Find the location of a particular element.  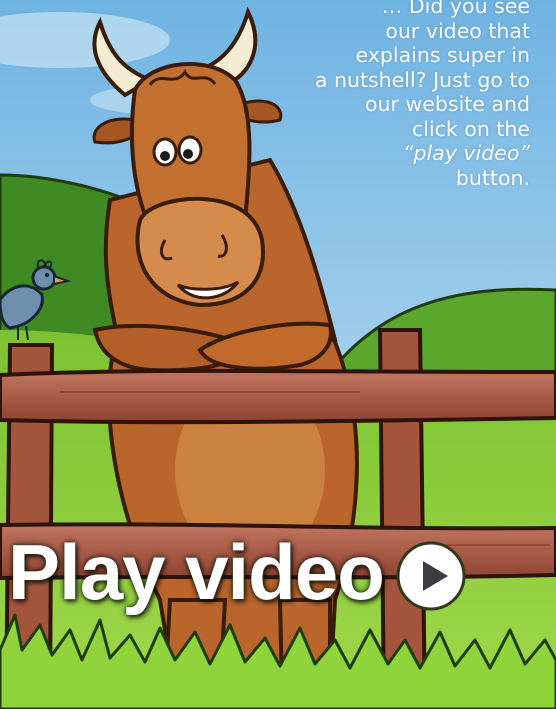

caption-line: our video that is located at coordinates (457, 30).